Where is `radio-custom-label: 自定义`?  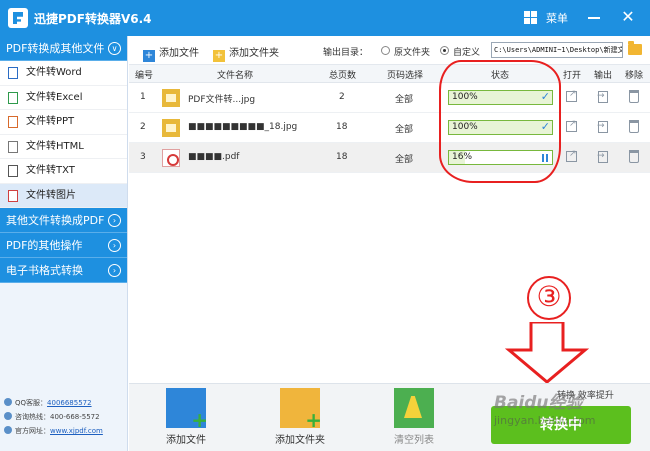
radio-custom-label: 自定义 is located at coordinates (467, 53).